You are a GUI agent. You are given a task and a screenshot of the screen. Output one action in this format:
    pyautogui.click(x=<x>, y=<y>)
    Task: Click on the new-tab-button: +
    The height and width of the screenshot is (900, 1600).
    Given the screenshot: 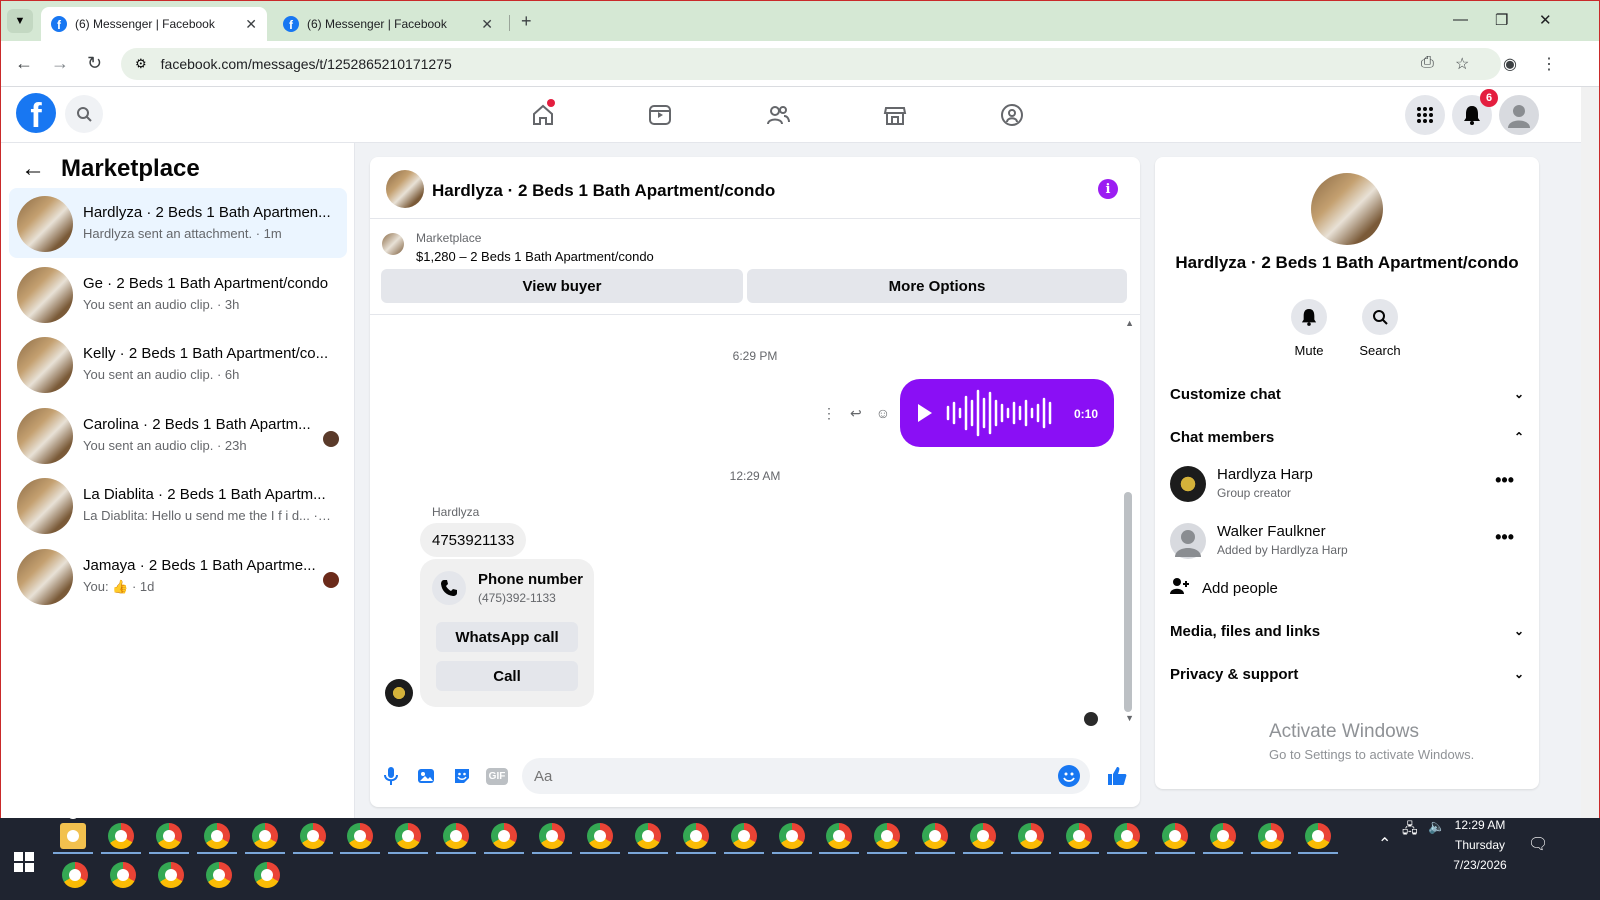 What is the action you would take?
    pyautogui.click(x=526, y=21)
    